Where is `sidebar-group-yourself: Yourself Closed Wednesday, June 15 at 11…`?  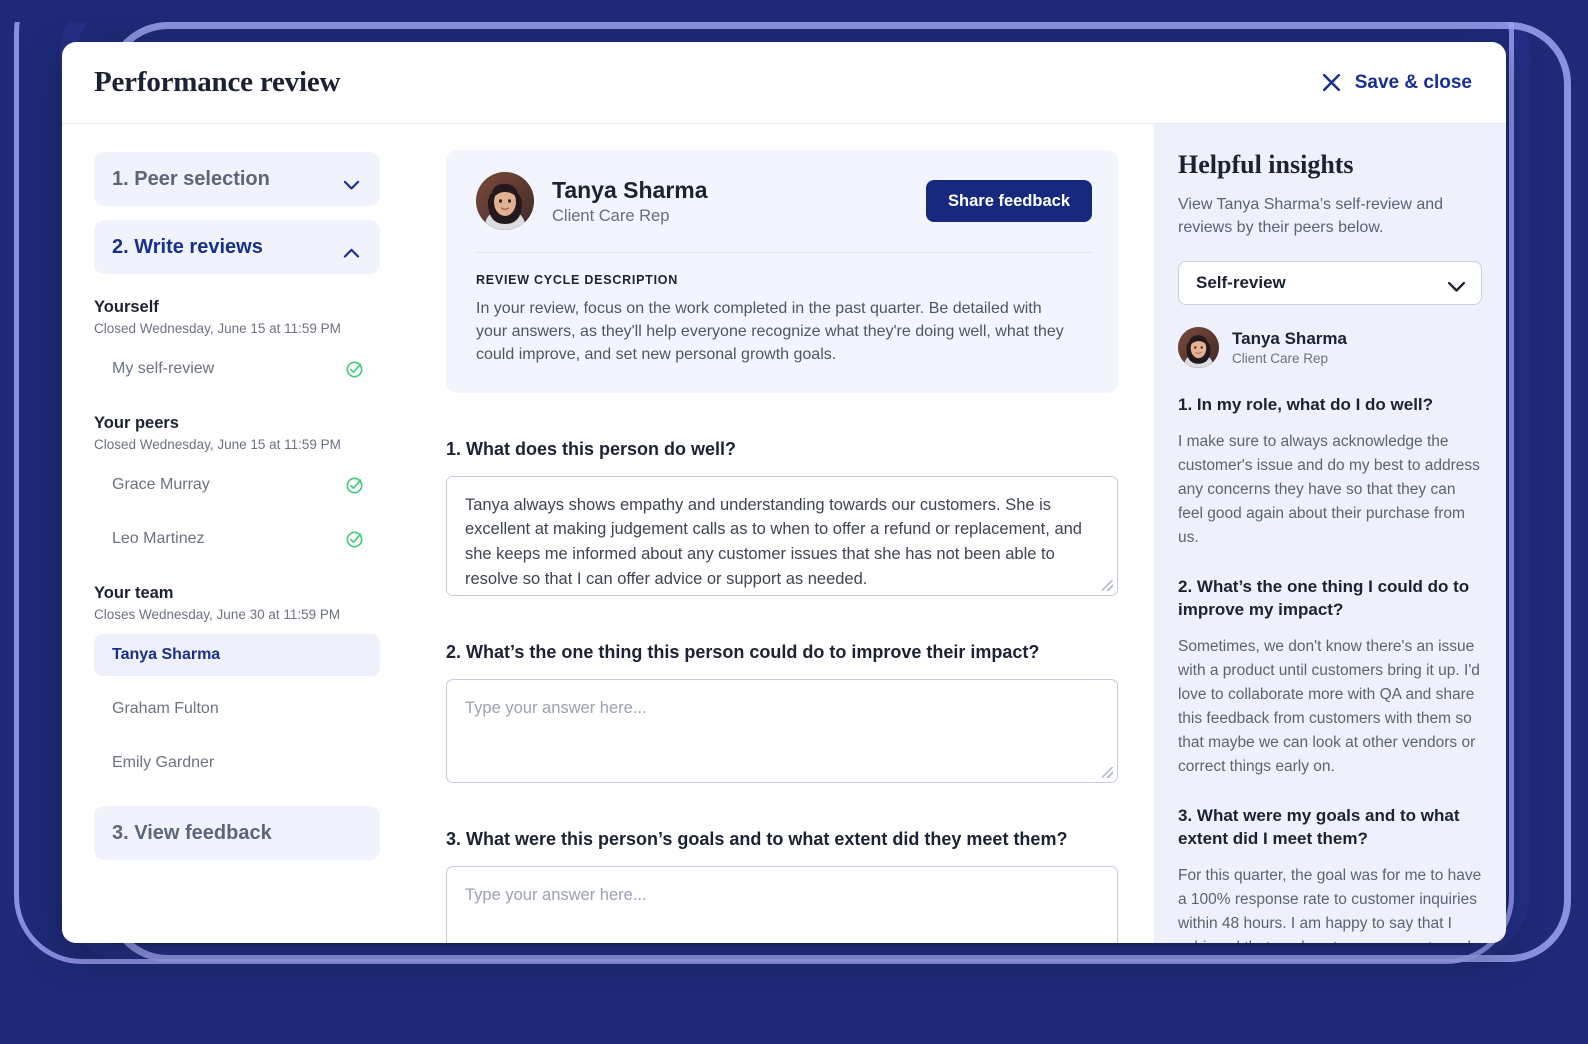
sidebar-group-yourself: Yourself Closed Wednesday, June 15 at 11… is located at coordinates (237, 344).